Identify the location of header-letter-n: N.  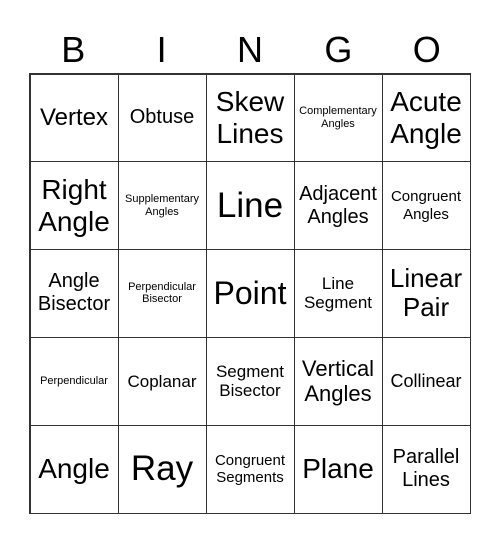
(249, 49).